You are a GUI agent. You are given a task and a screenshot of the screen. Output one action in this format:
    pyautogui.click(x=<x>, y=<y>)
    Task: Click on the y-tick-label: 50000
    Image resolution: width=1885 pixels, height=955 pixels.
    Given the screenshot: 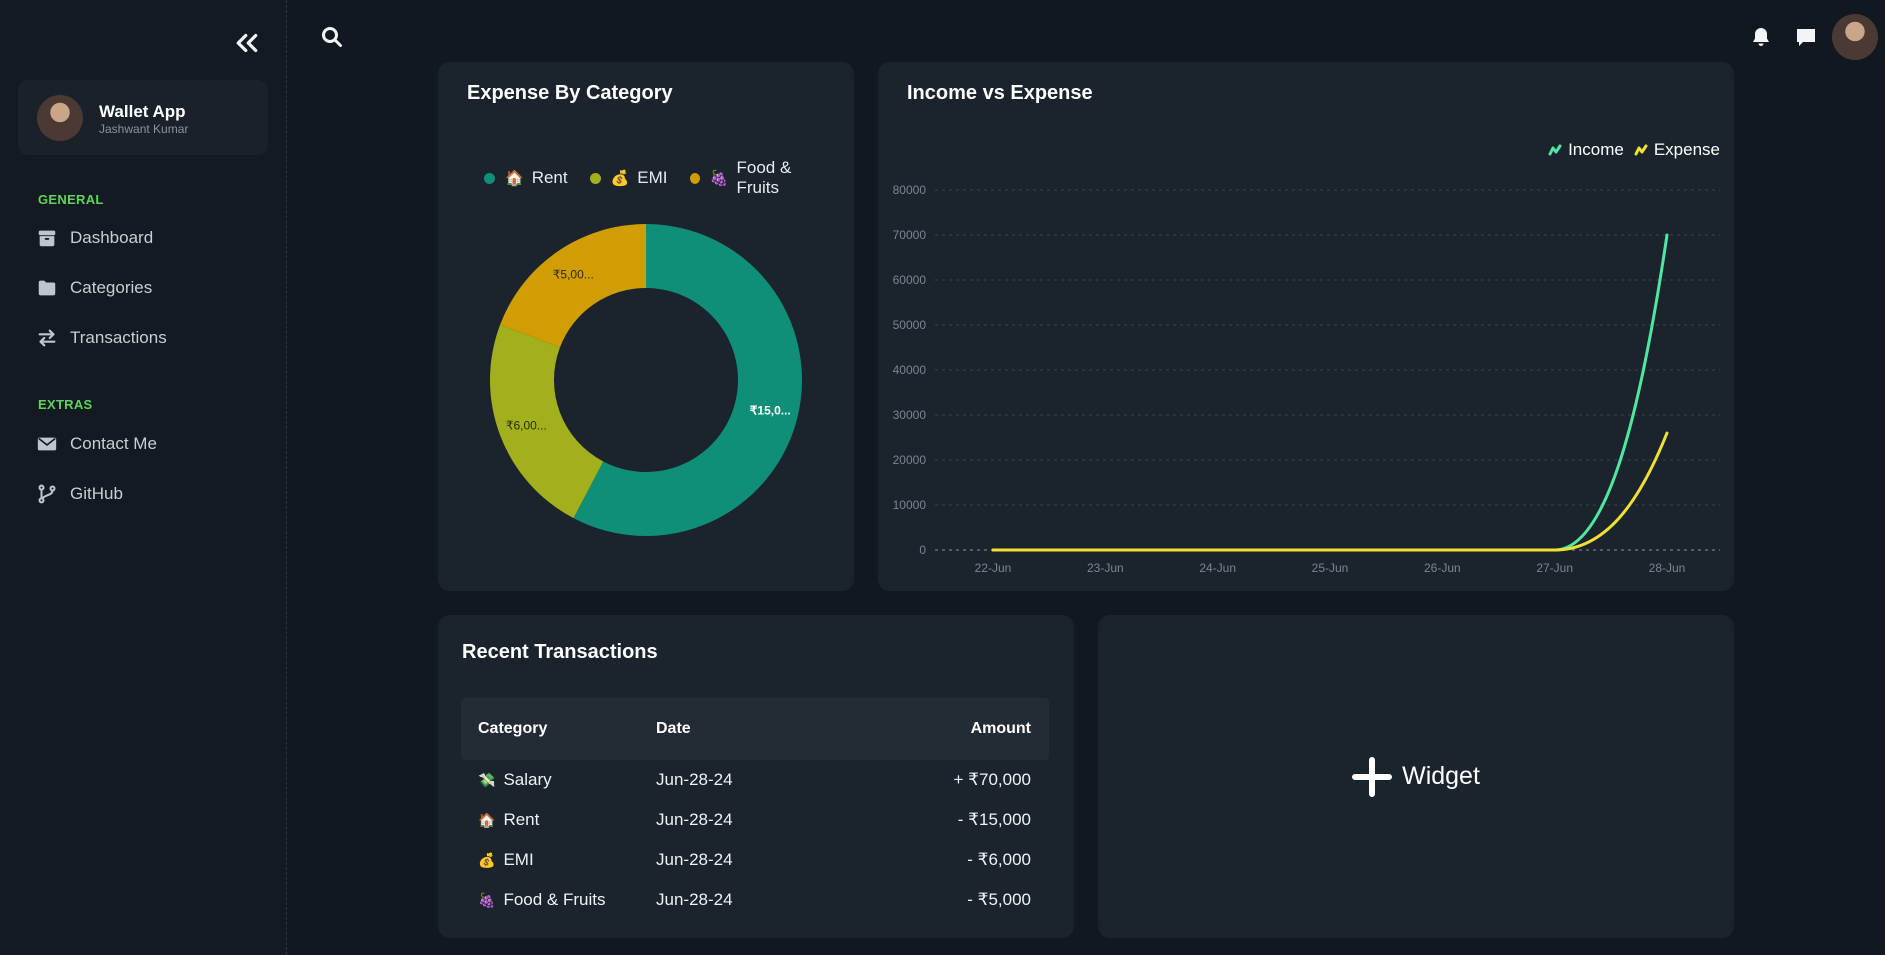 What is the action you would take?
    pyautogui.click(x=910, y=325)
    